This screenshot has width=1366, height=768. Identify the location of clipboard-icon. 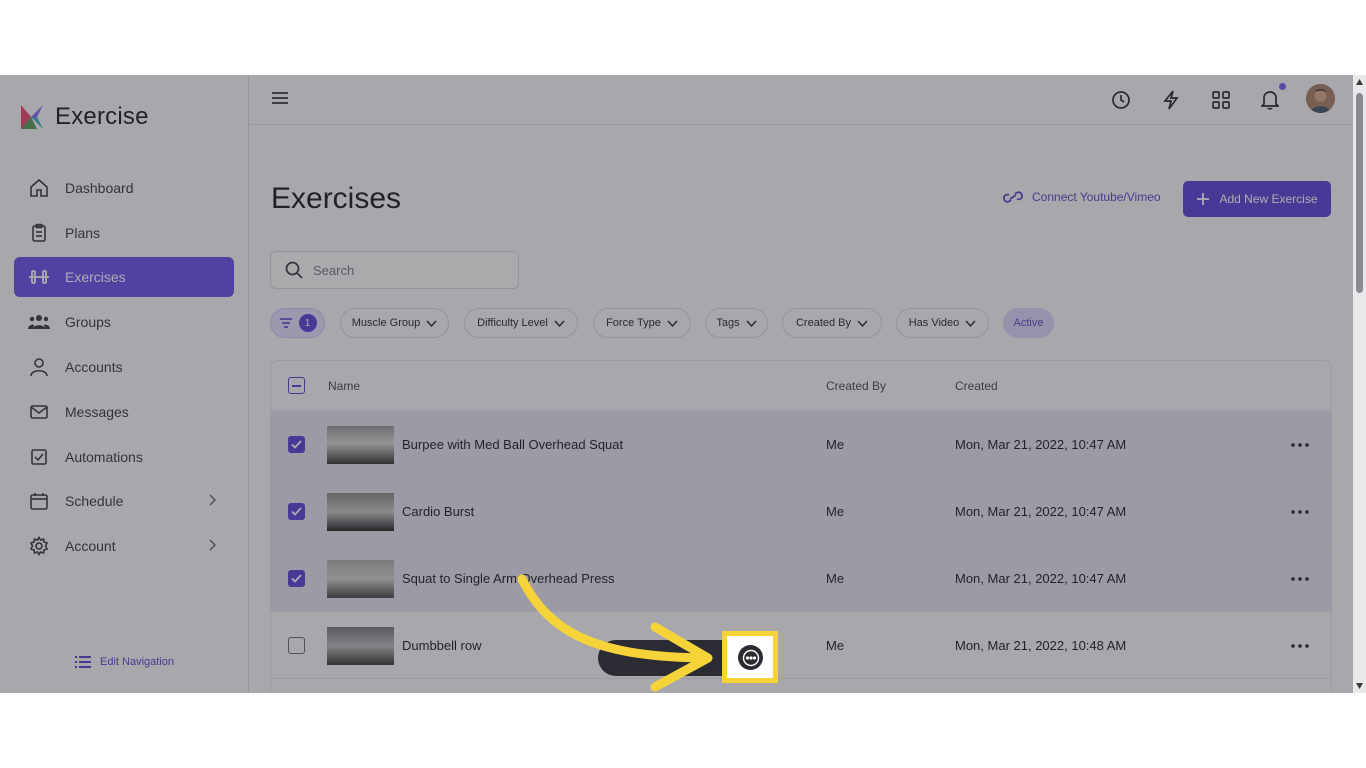
(39, 233).